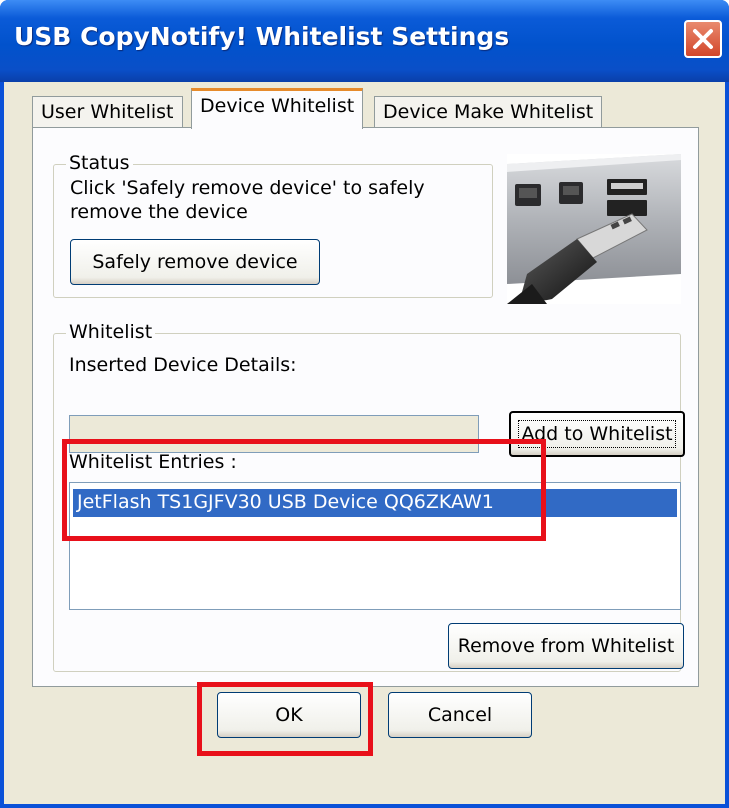 The image size is (729, 808). I want to click on usb-port-photo, so click(594, 229).